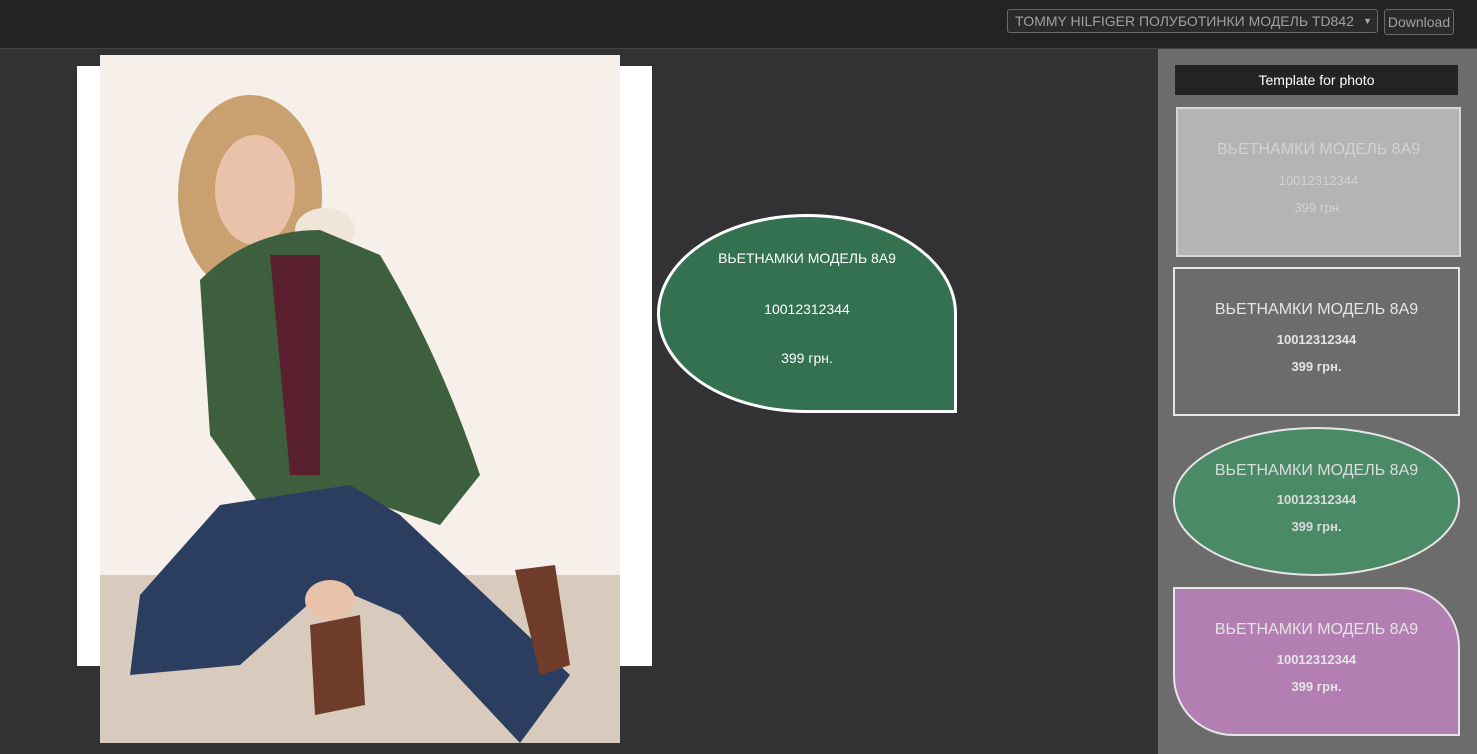 This screenshot has width=1477, height=754. I want to click on label-product-name: ВЬЕТНАМКИ МОДЕЛЬ 8А9, so click(807, 258).